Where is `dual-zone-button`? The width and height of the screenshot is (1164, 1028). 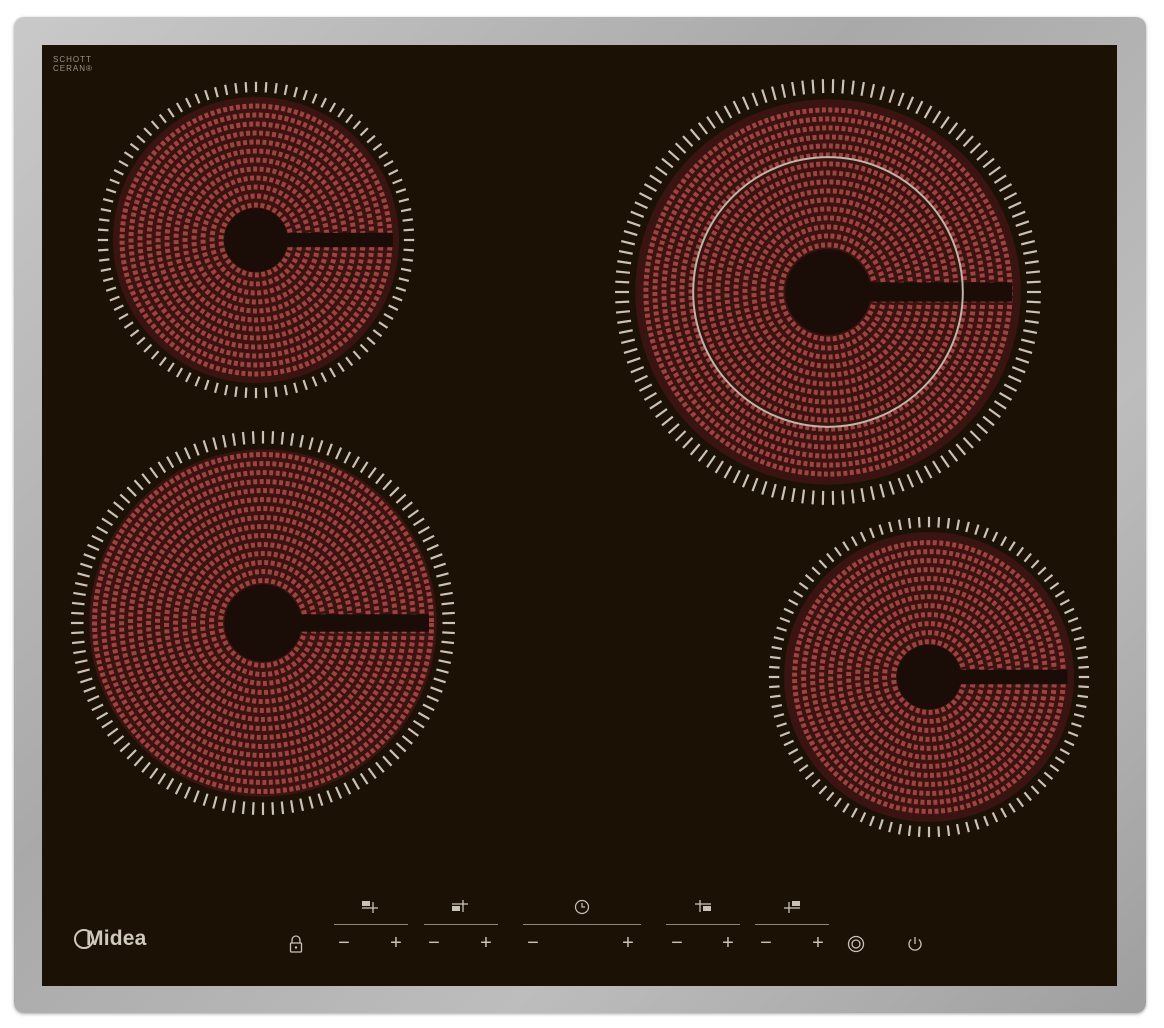 dual-zone-button is located at coordinates (856, 944).